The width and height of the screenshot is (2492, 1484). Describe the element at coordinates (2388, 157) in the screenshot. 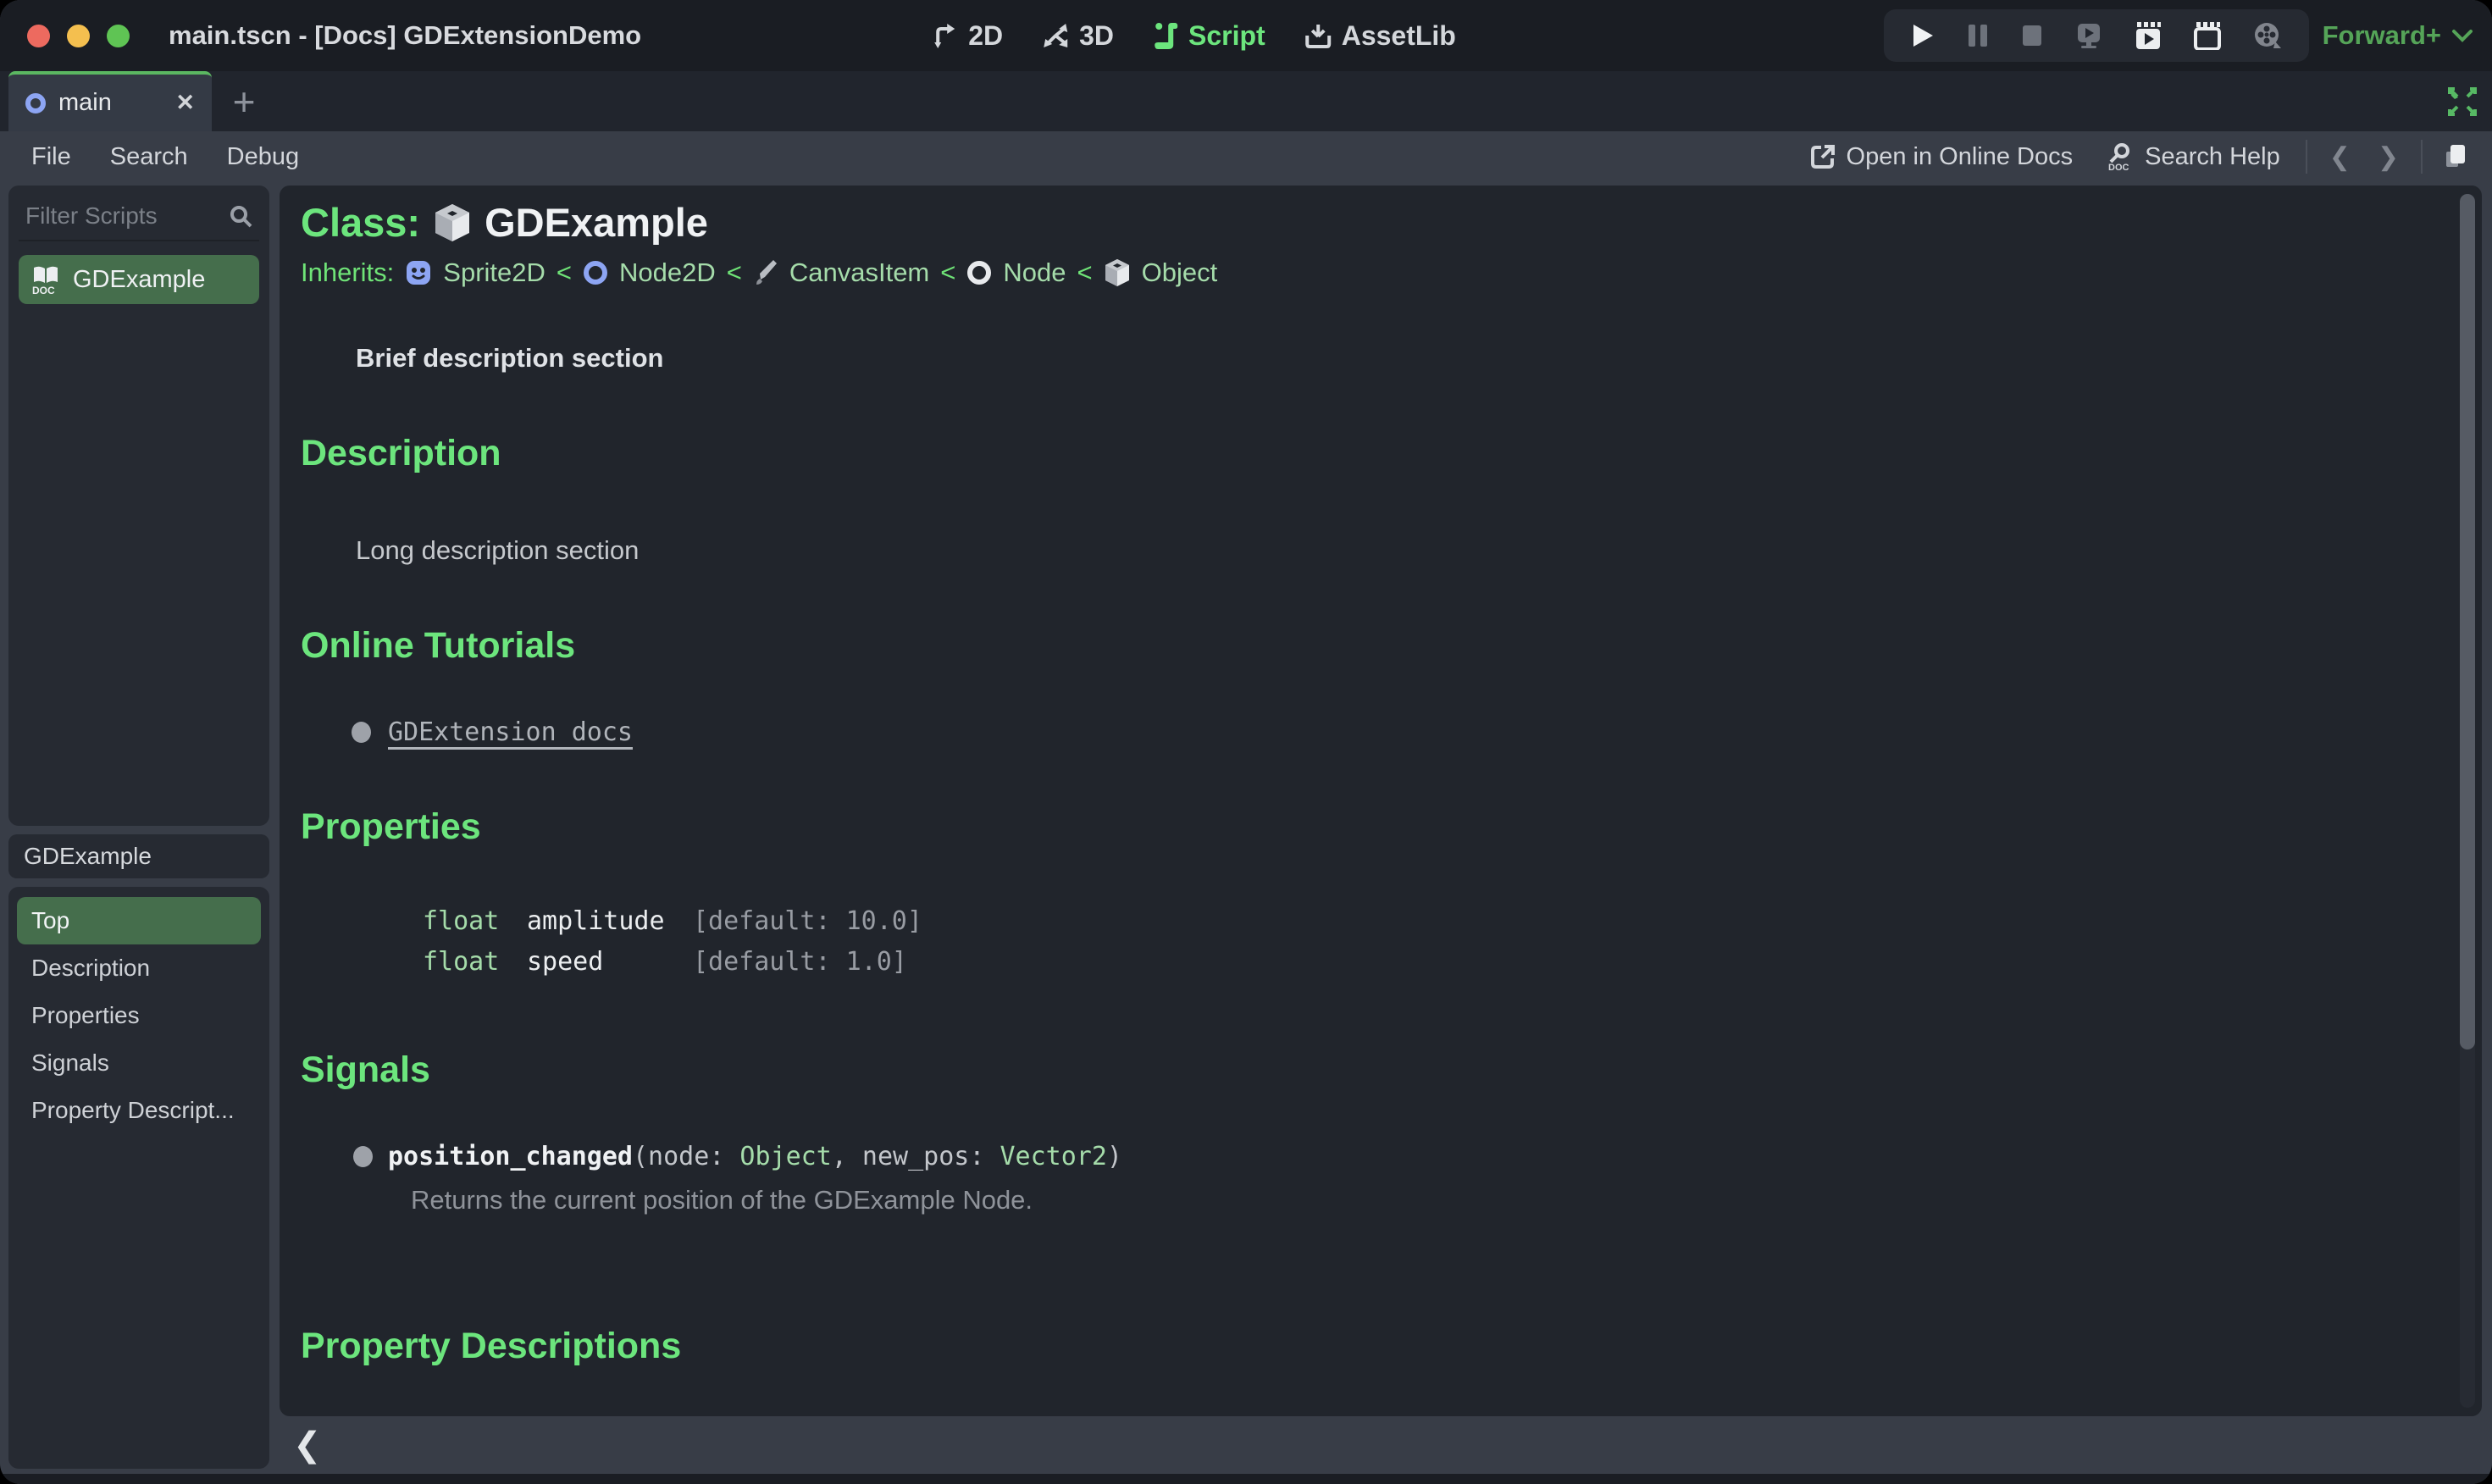

I see `history-forward-button: ❯` at that location.